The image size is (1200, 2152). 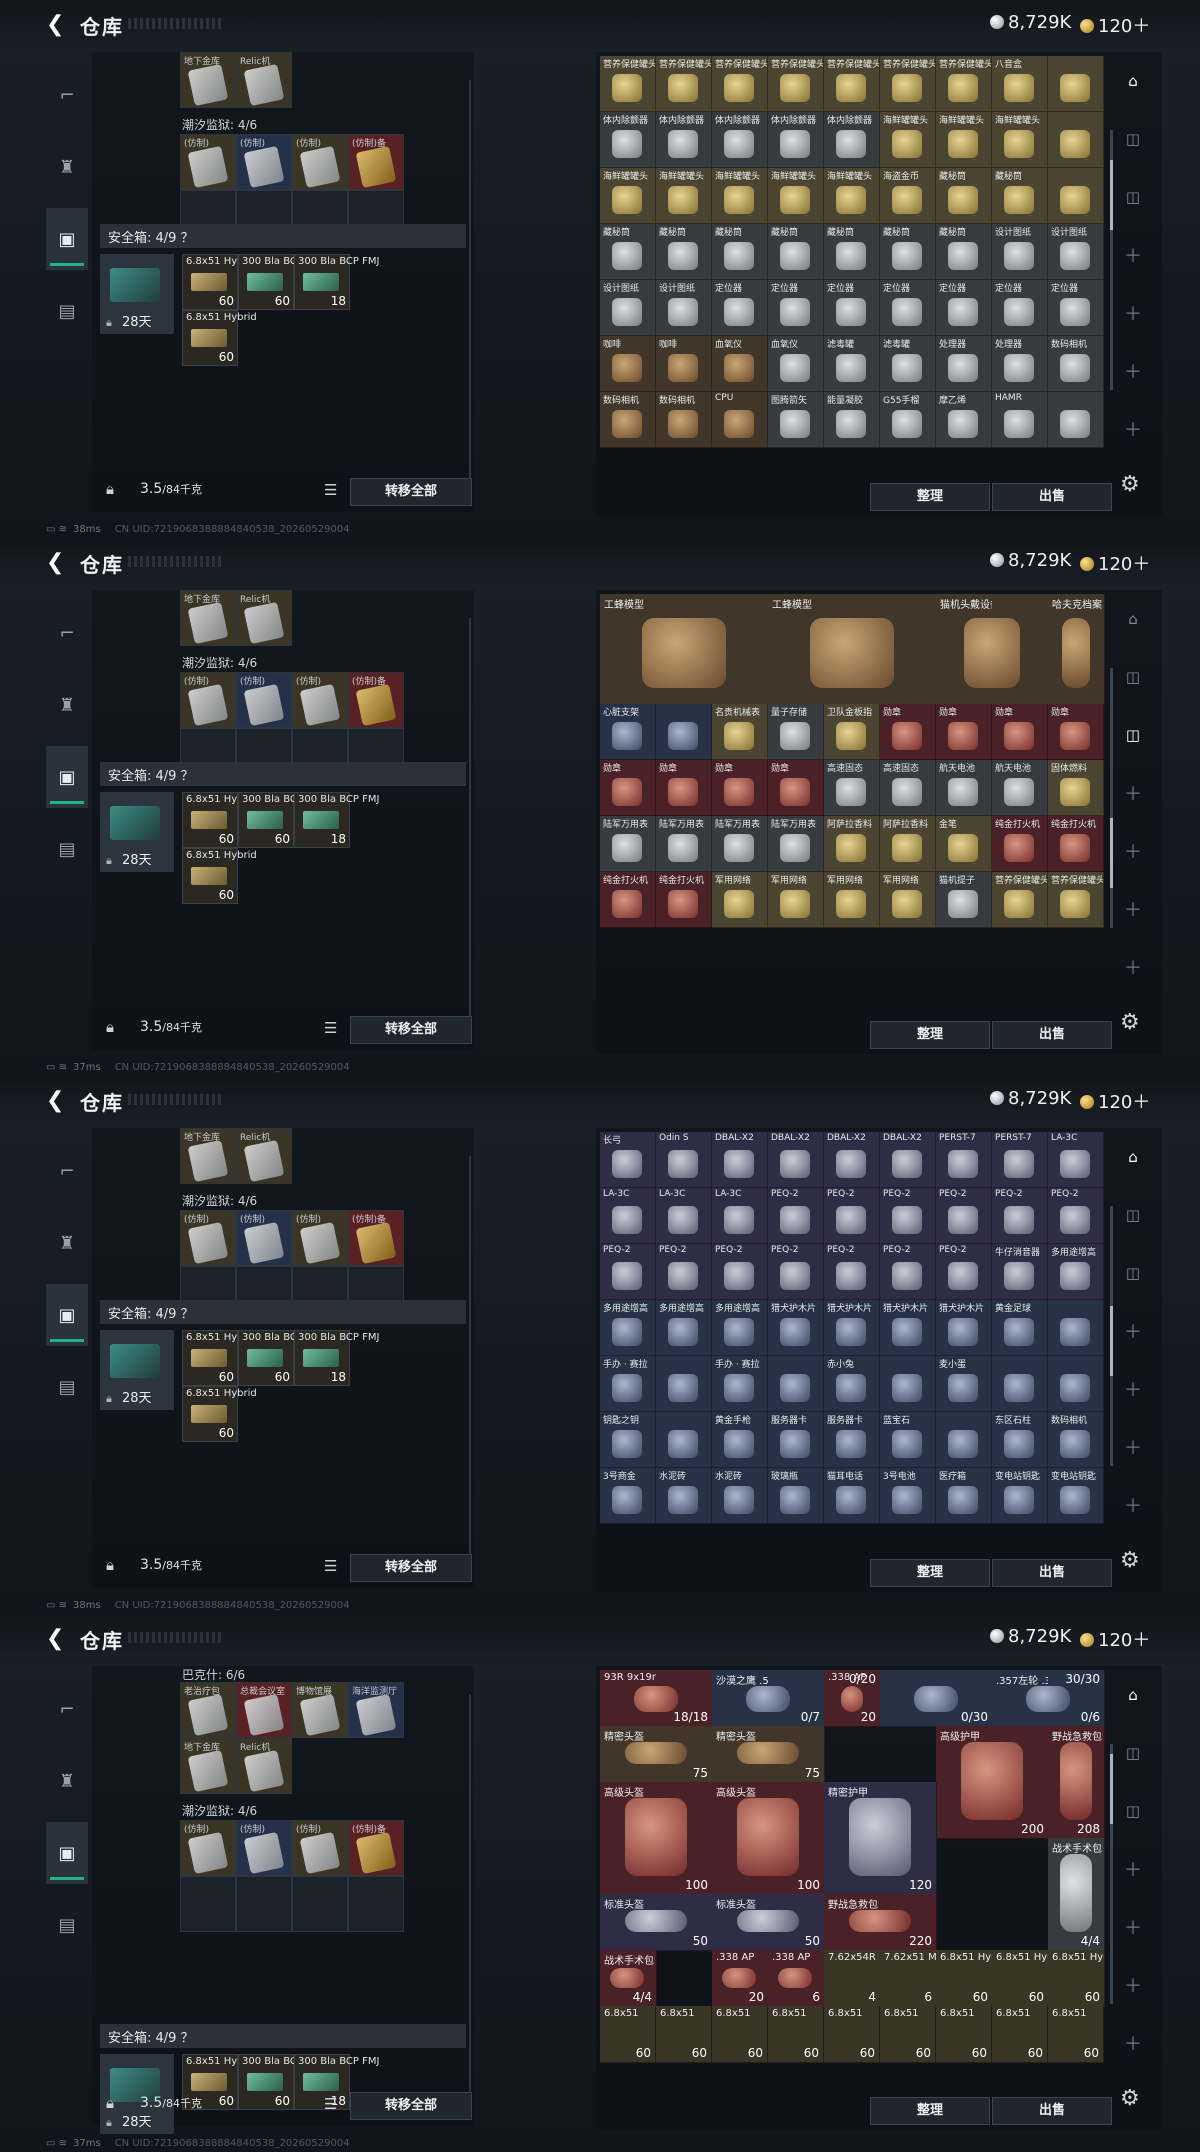 I want to click on sell-button: 出售, so click(x=1052, y=497).